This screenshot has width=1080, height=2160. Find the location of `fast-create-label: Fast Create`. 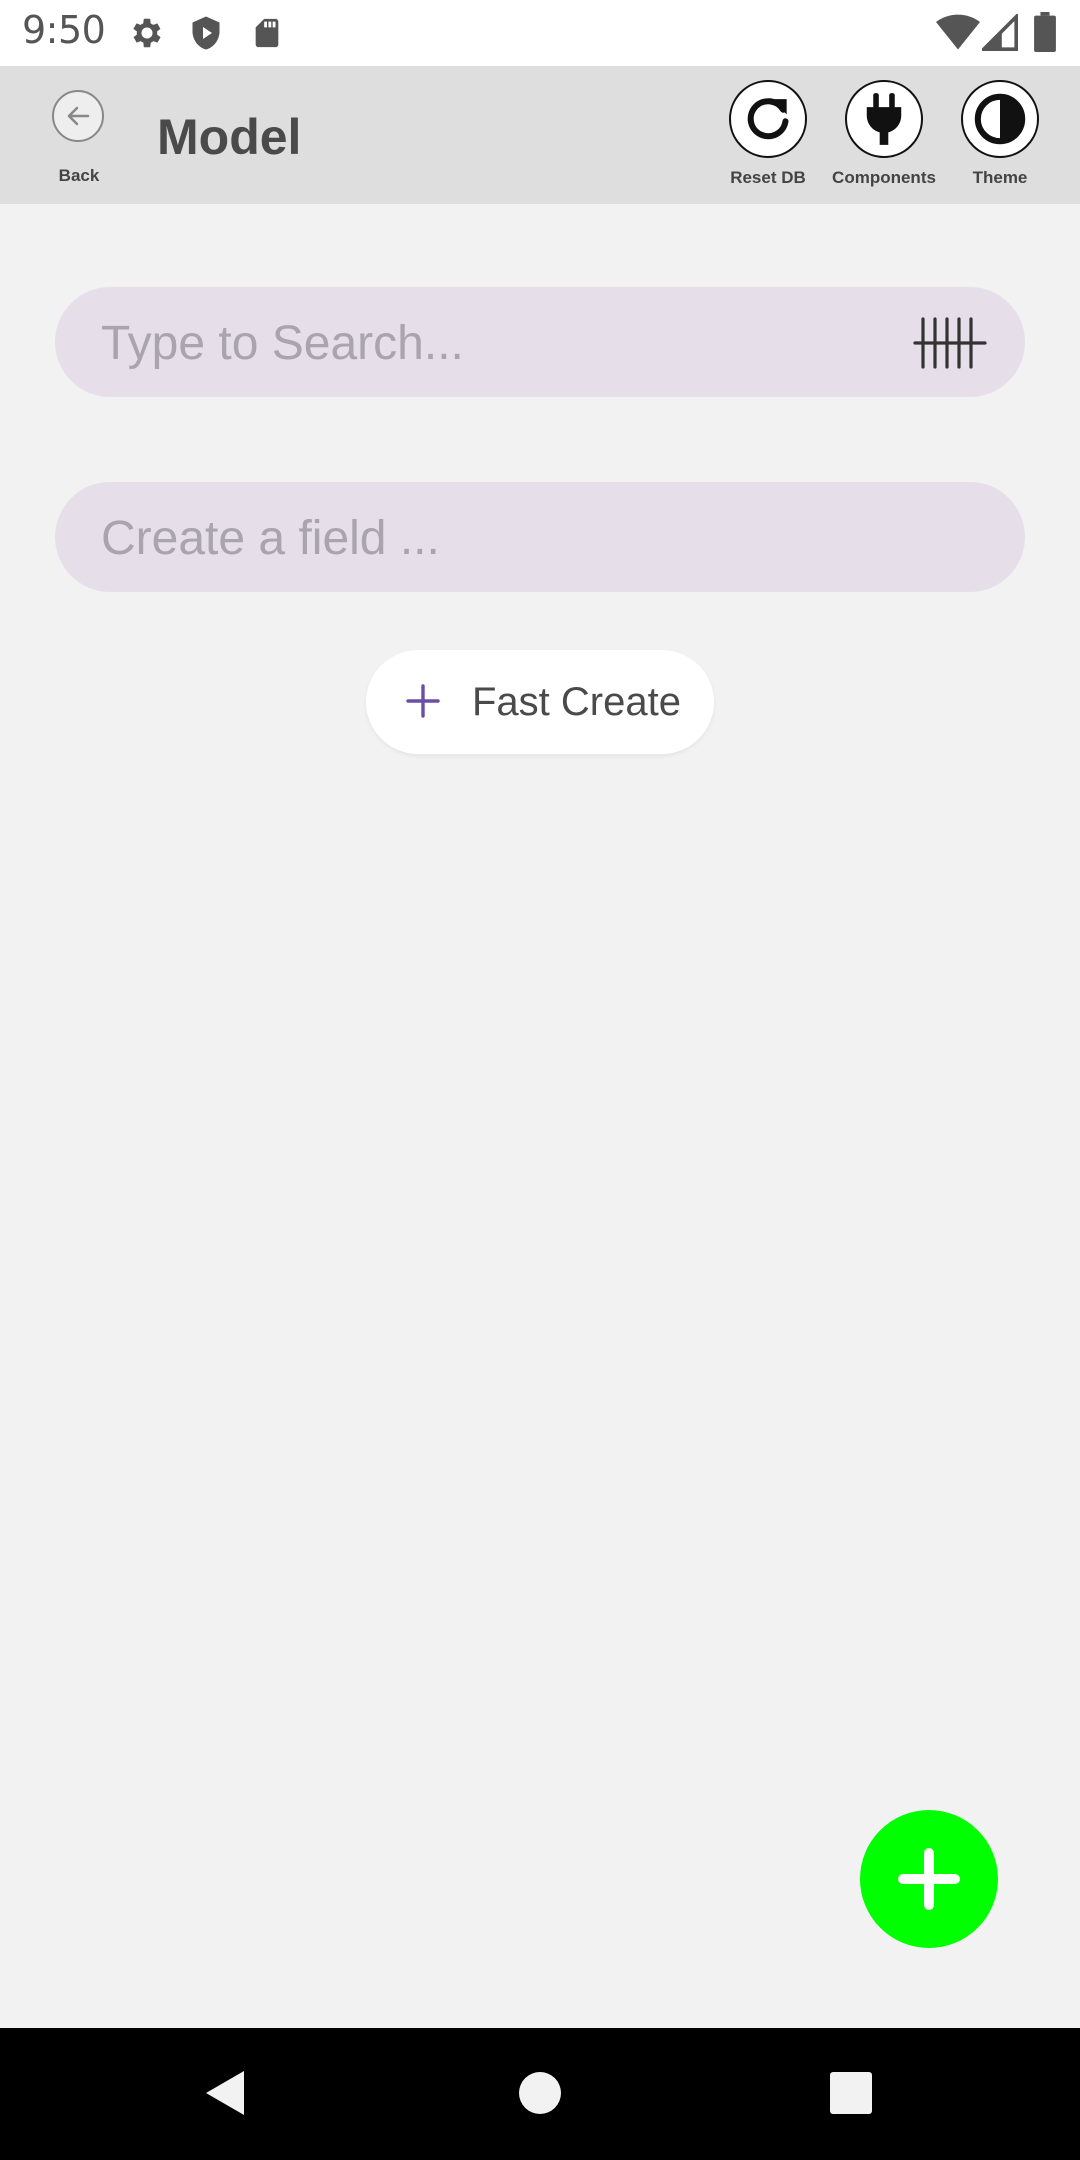

fast-create-label: Fast Create is located at coordinates (576, 702).